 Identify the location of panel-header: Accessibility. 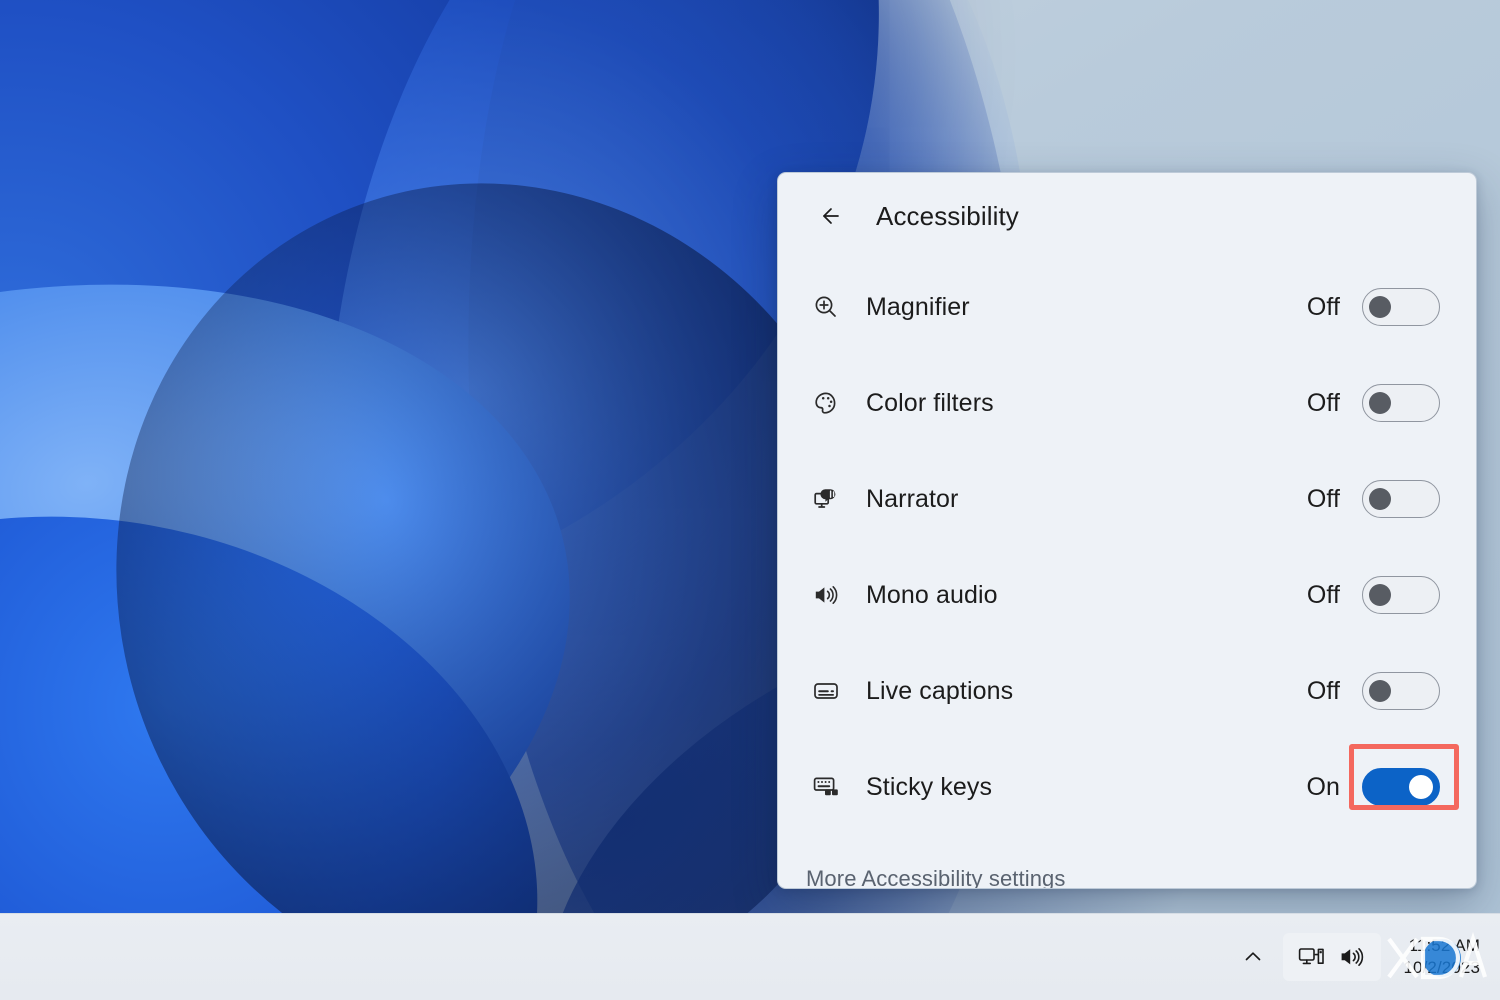
(1127, 216).